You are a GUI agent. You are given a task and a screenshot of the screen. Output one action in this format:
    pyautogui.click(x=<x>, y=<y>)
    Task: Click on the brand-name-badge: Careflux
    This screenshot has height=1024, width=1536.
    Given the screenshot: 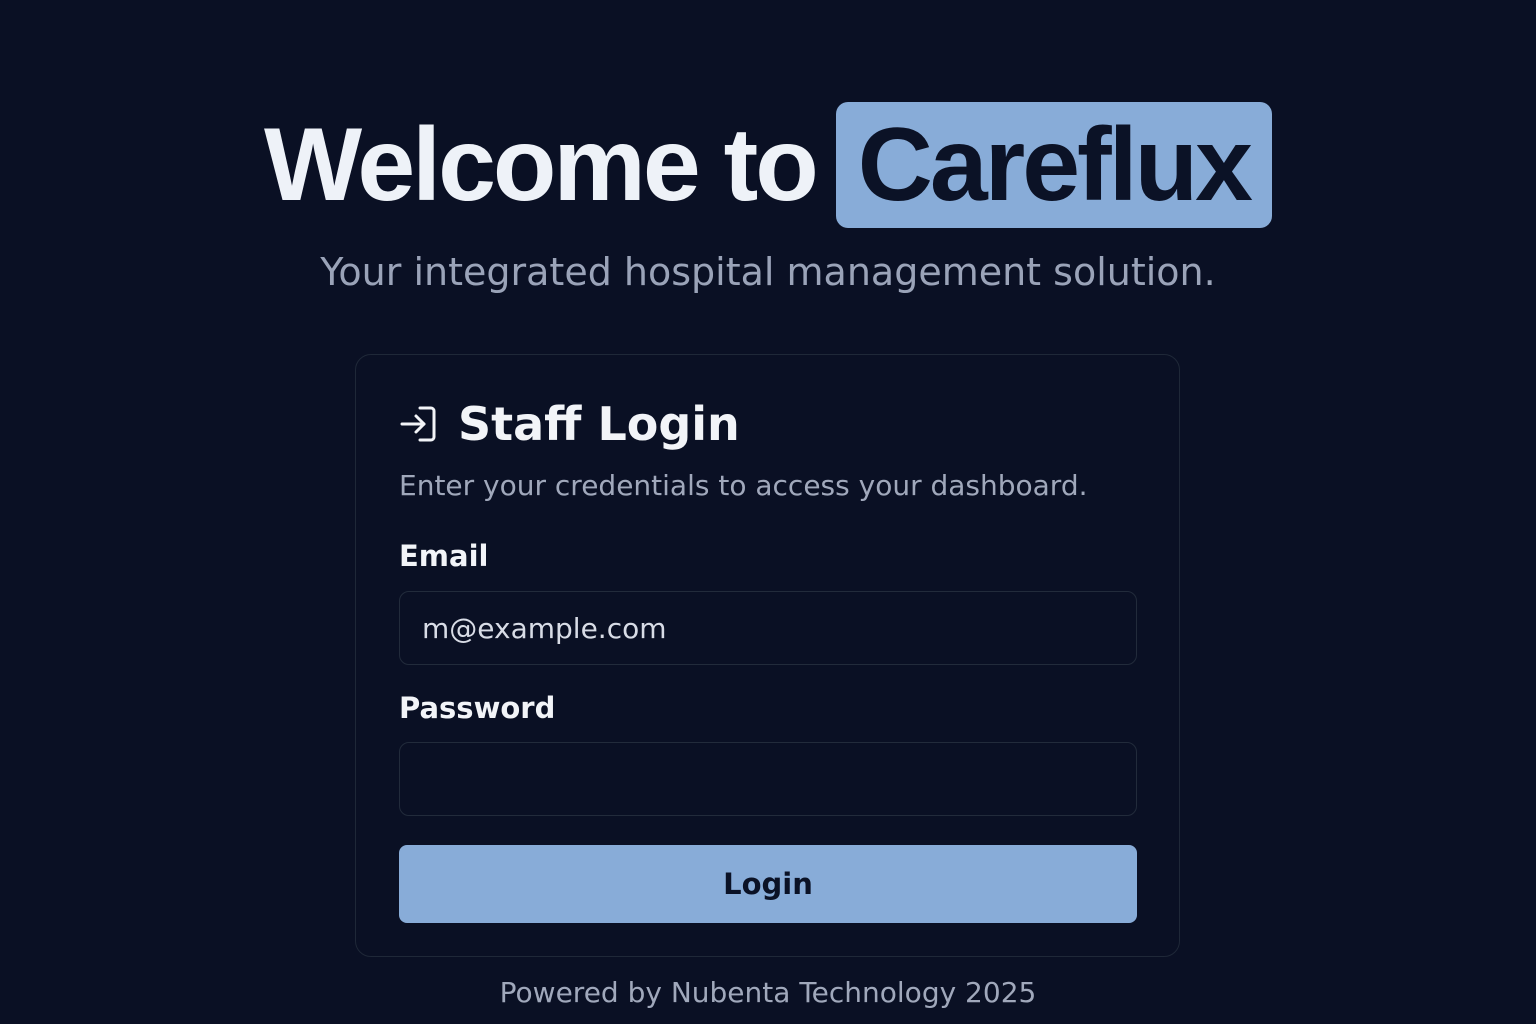 What is the action you would take?
    pyautogui.click(x=1053, y=165)
    